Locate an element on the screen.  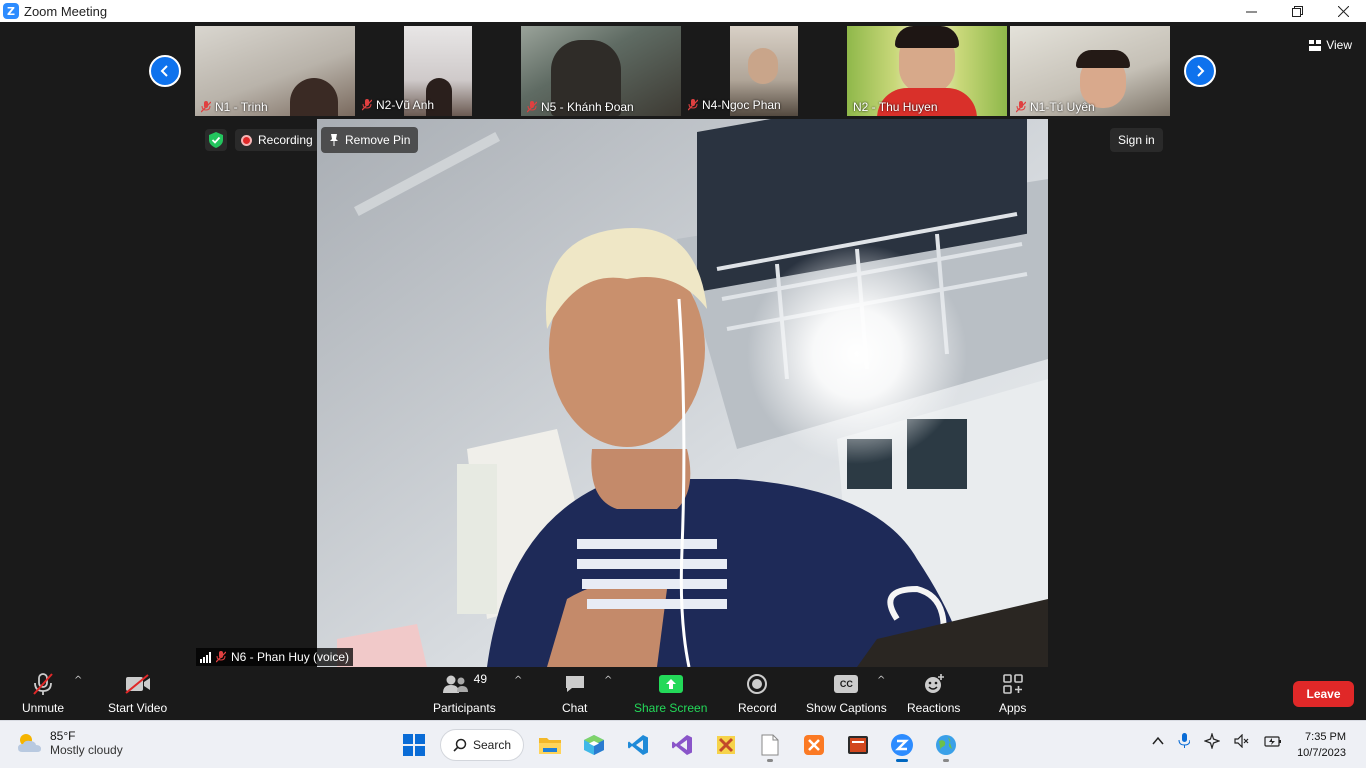
system-clock: 7:35 PM 10/7/2023 is located at coordinates (1321, 745).